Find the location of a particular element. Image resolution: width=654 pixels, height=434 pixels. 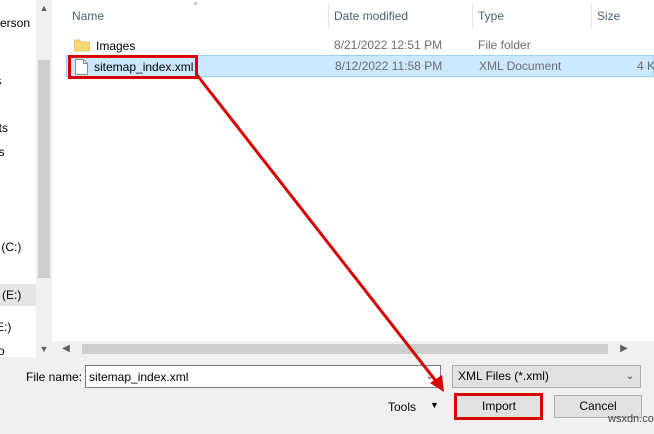

scroll-down-icon: ▼ is located at coordinates (44, 349).